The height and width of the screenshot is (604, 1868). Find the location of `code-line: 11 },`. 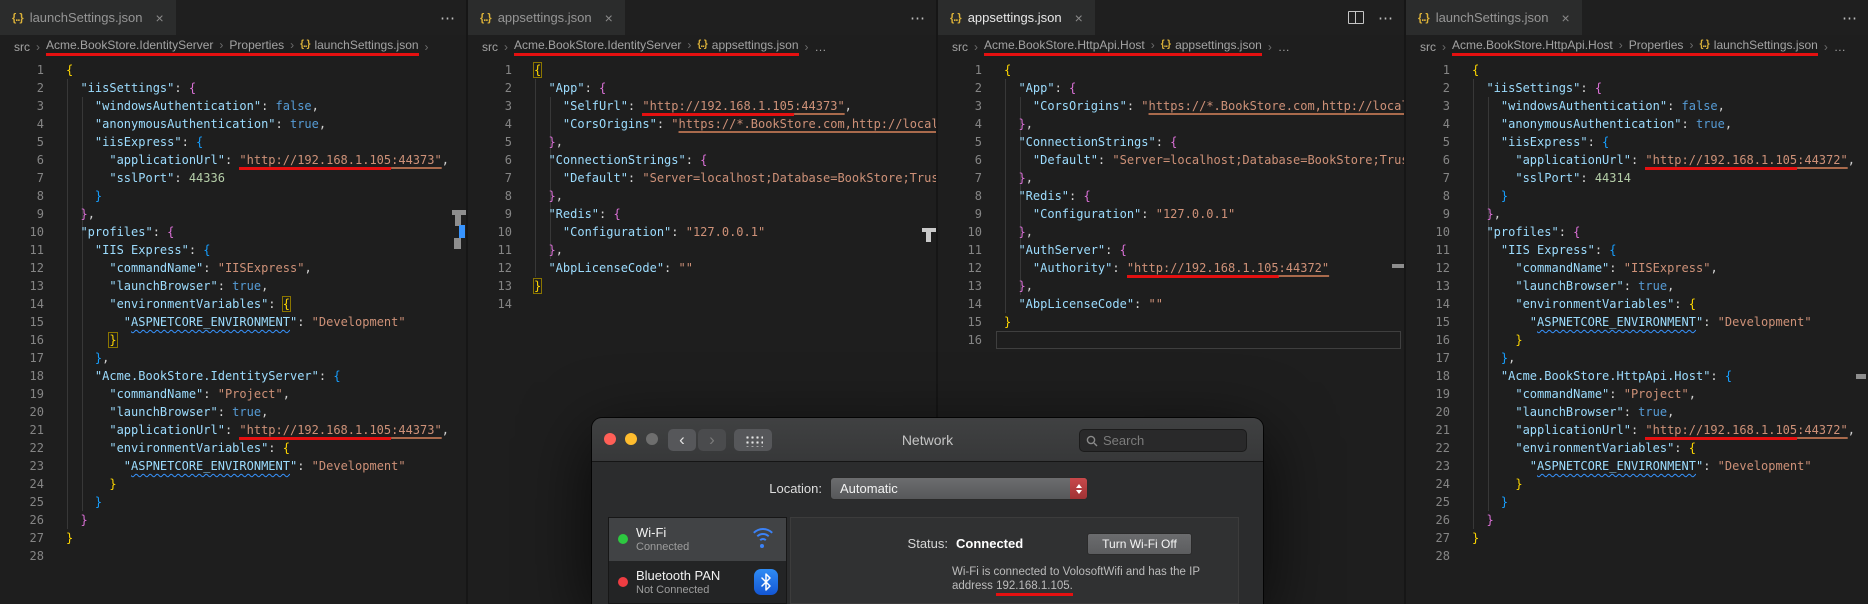

code-line: 11 }, is located at coordinates (702, 250).